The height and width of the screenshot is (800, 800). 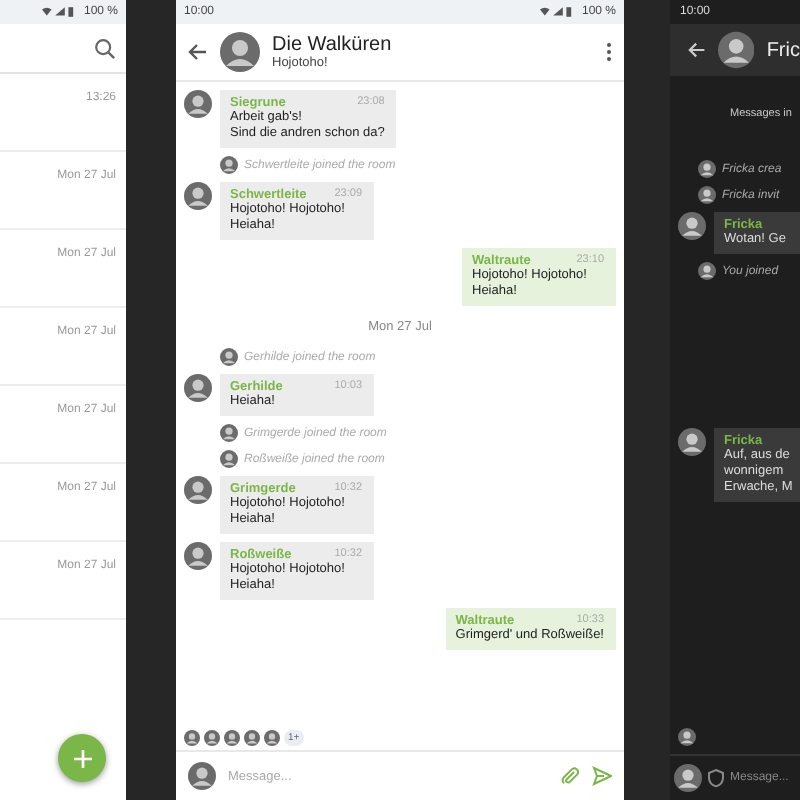 I want to click on room-name: Fric, so click(x=783, y=50).